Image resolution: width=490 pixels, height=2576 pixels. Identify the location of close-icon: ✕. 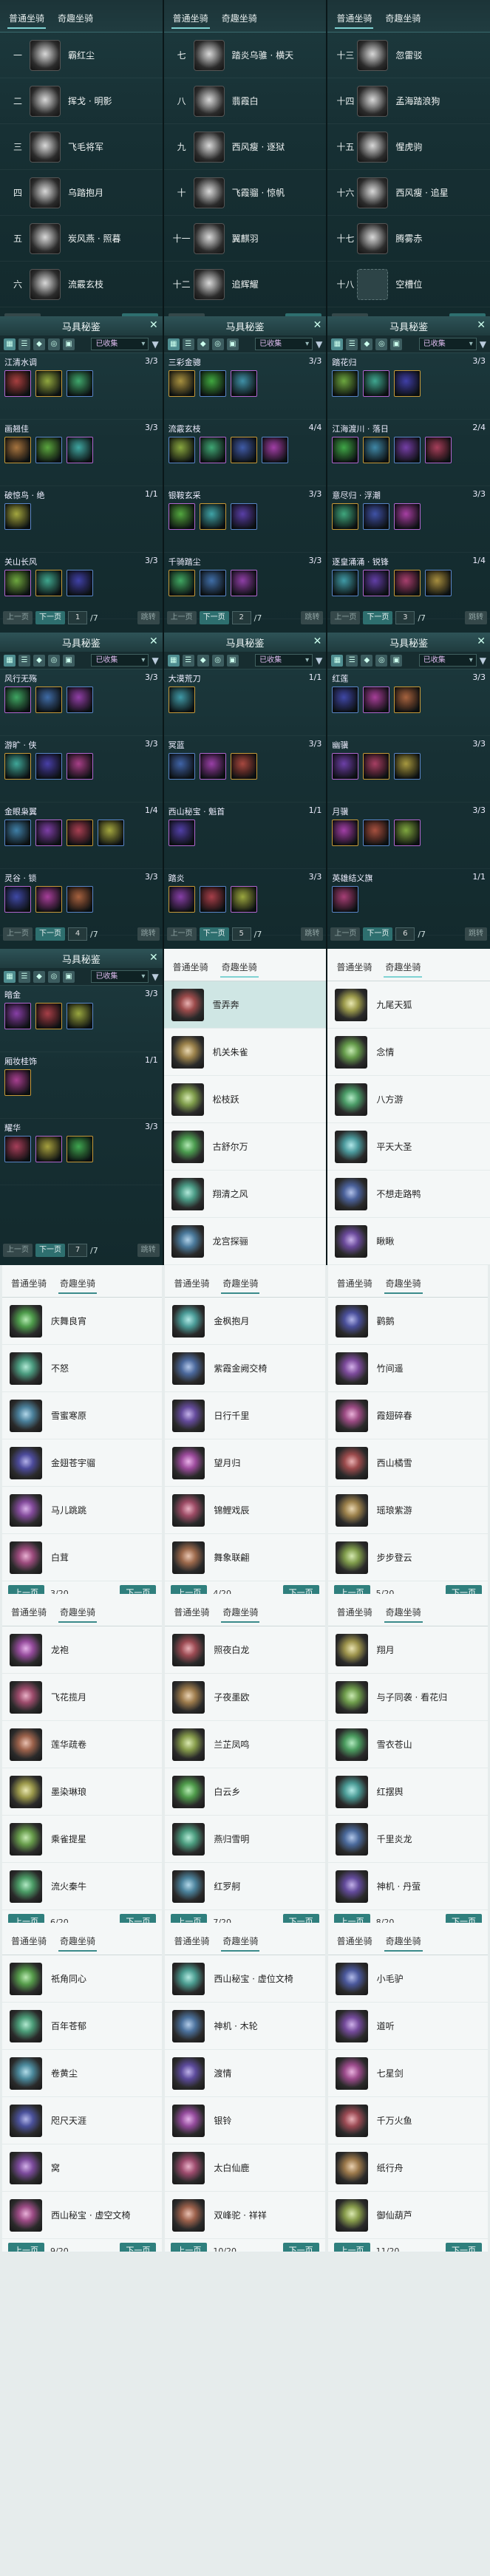
(481, 325).